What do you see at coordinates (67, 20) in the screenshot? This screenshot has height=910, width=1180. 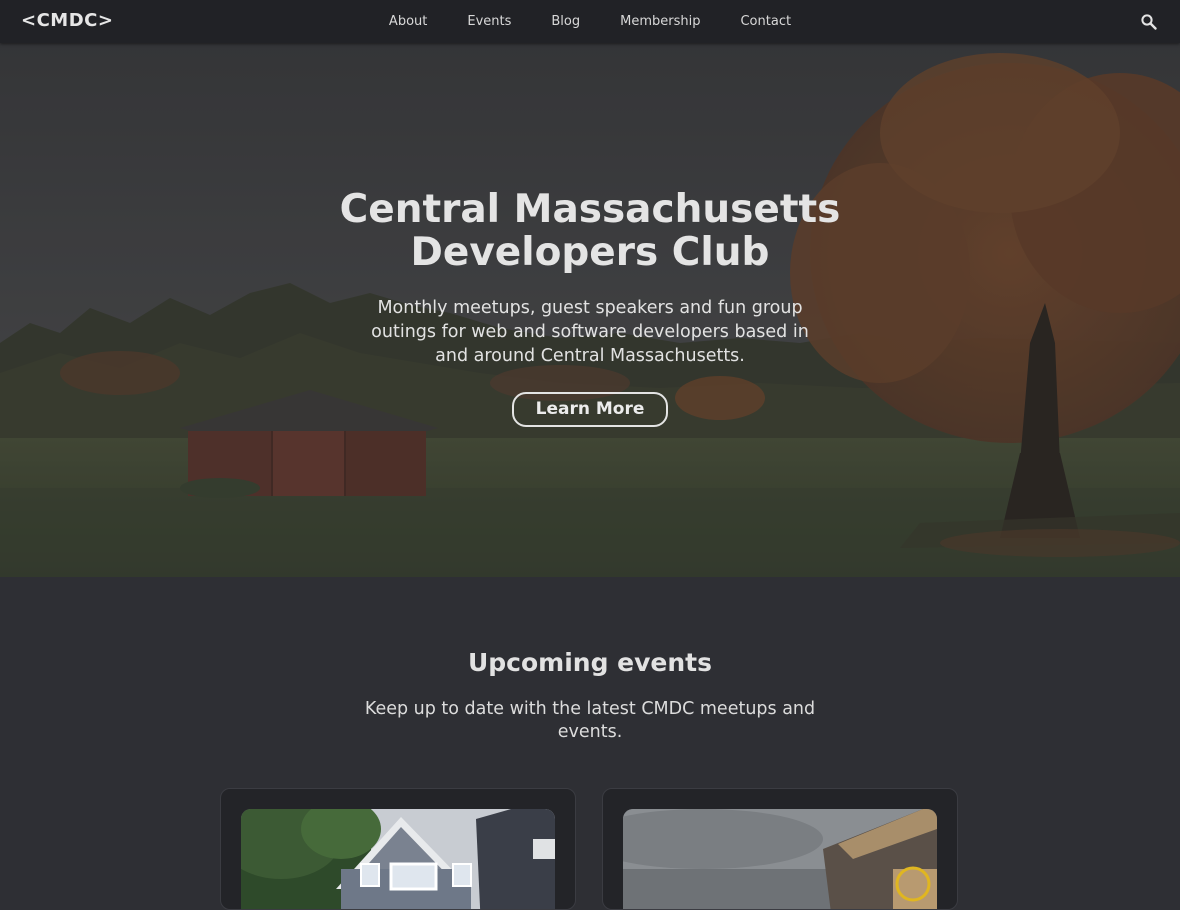 I see `site-logo: <CMDC>` at bounding box center [67, 20].